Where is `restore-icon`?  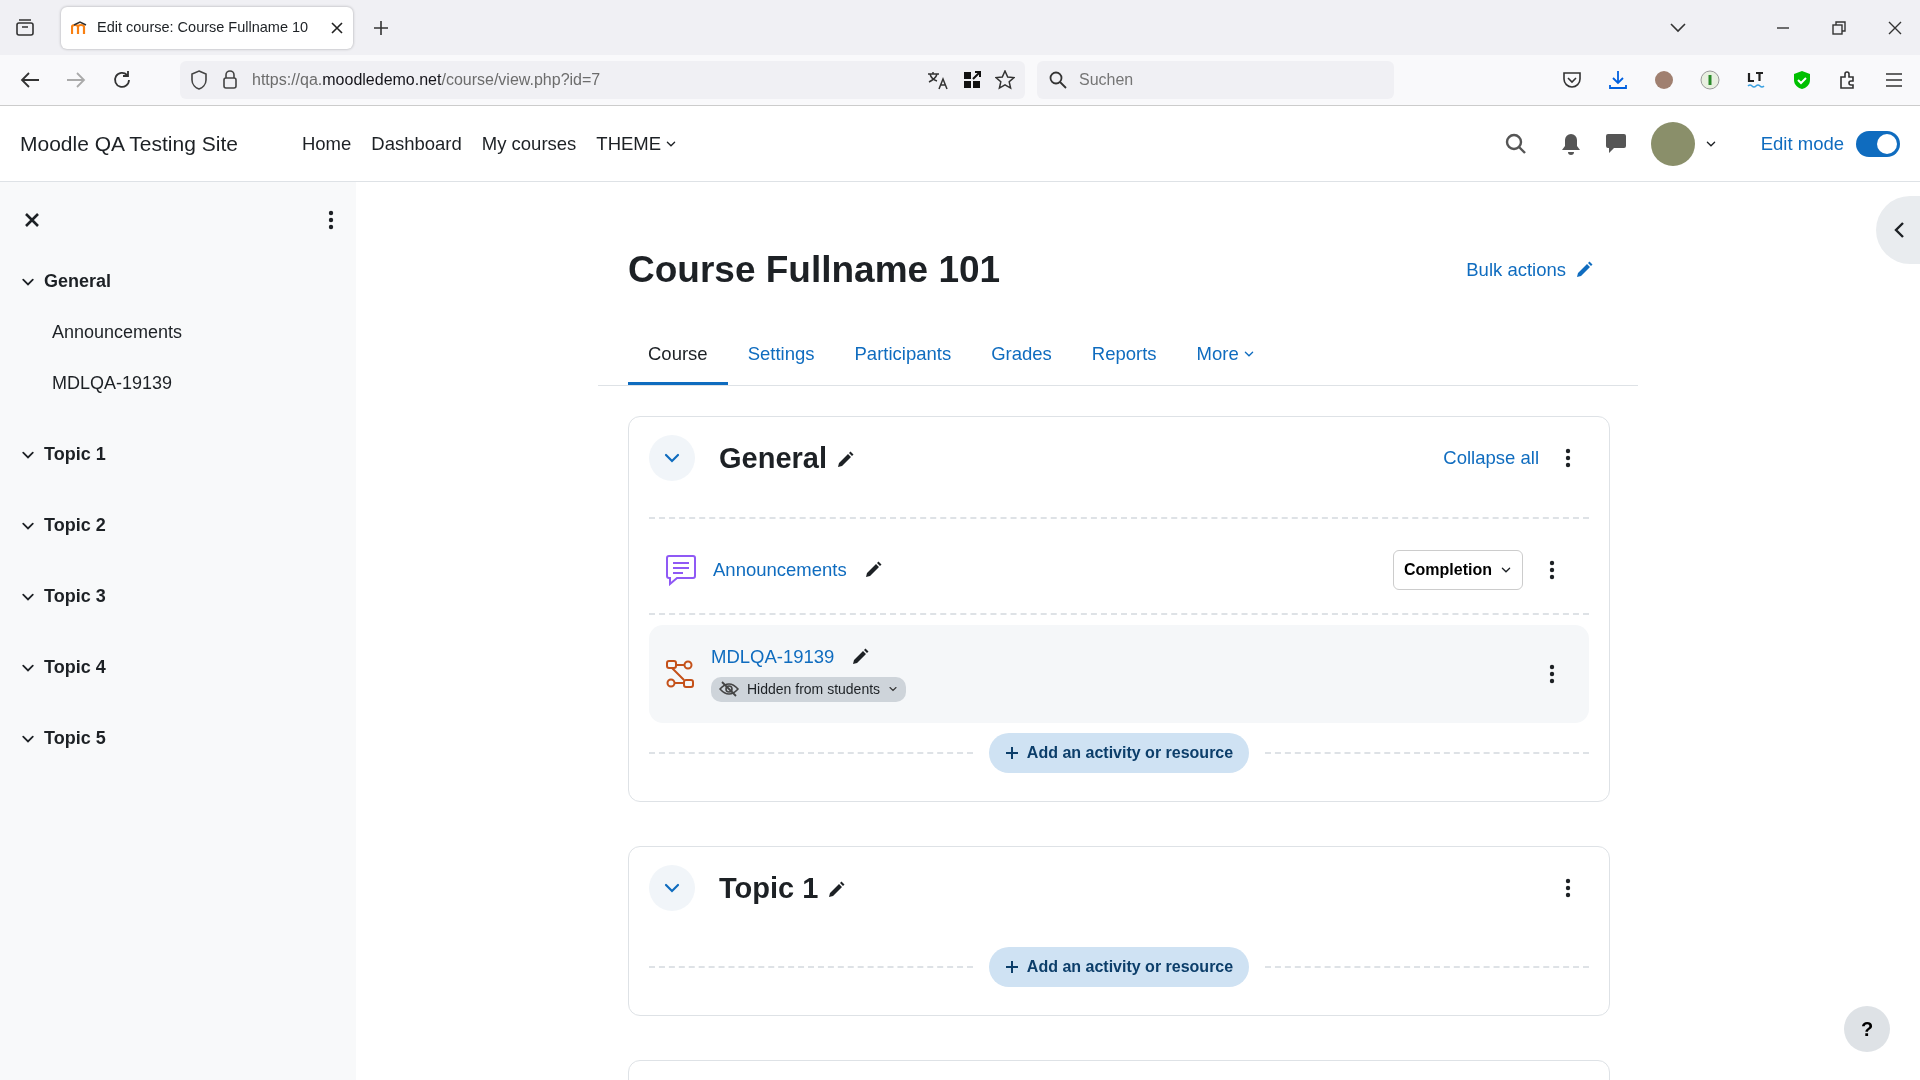 restore-icon is located at coordinates (1839, 27).